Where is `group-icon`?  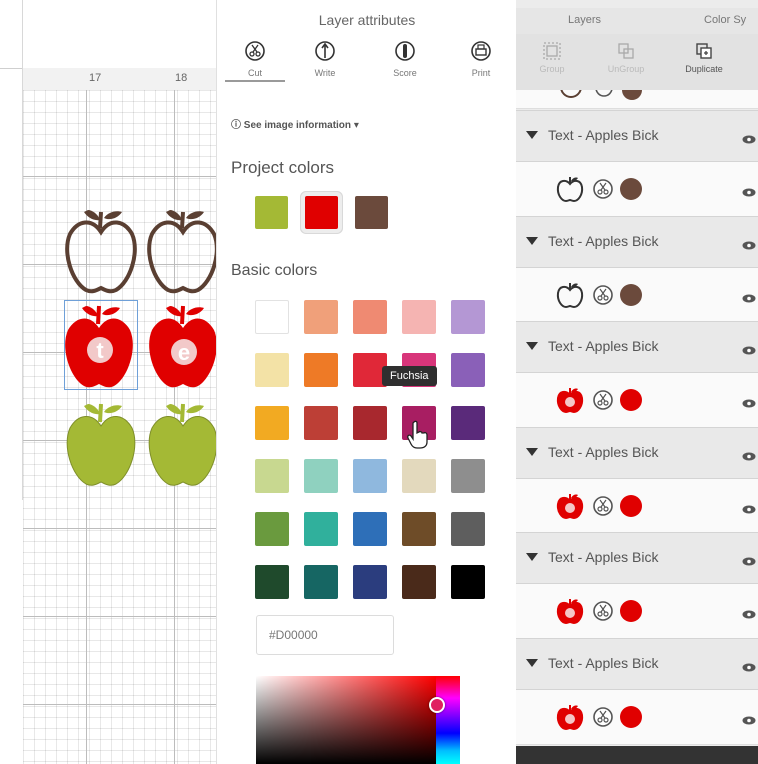
group-icon is located at coordinates (552, 51).